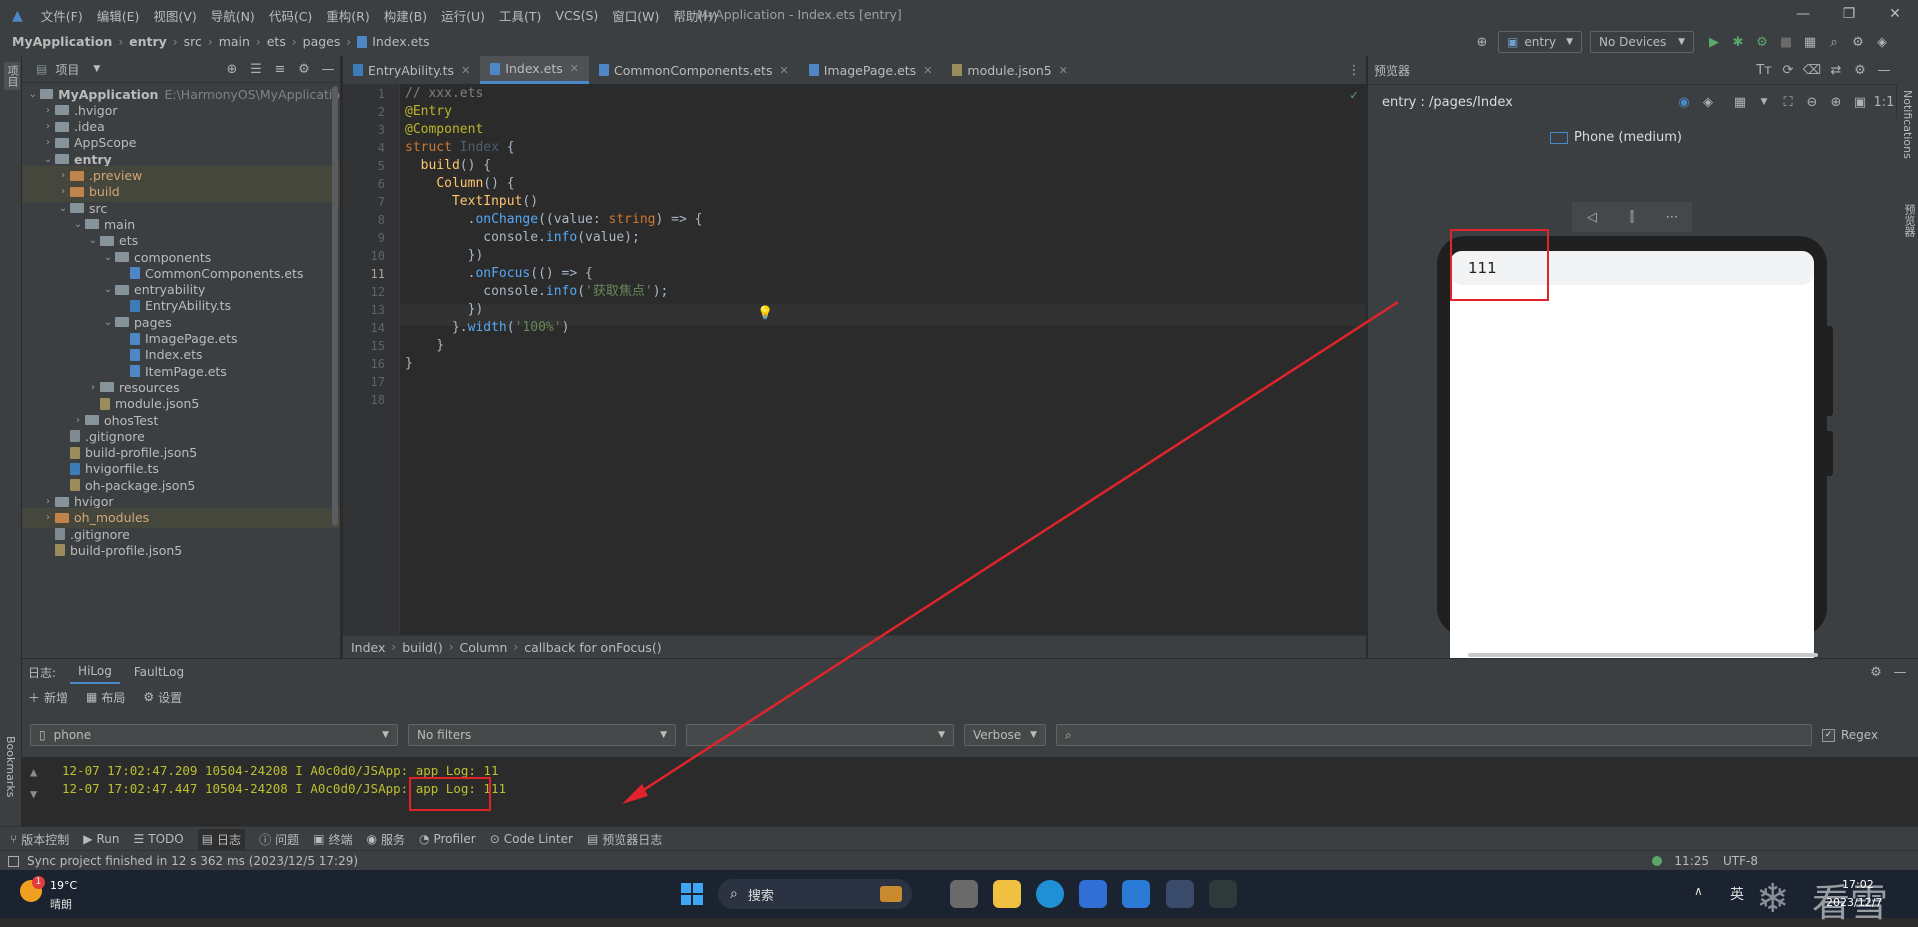 The image size is (1918, 927). What do you see at coordinates (56, 697) in the screenshot?
I see `add-log-button: 新增` at bounding box center [56, 697].